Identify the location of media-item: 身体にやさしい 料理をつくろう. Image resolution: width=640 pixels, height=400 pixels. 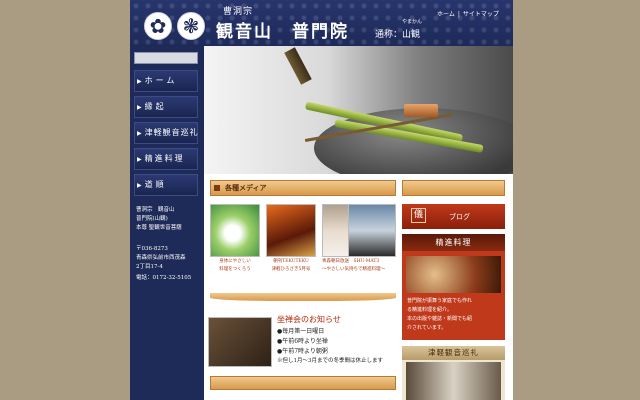
(235, 238).